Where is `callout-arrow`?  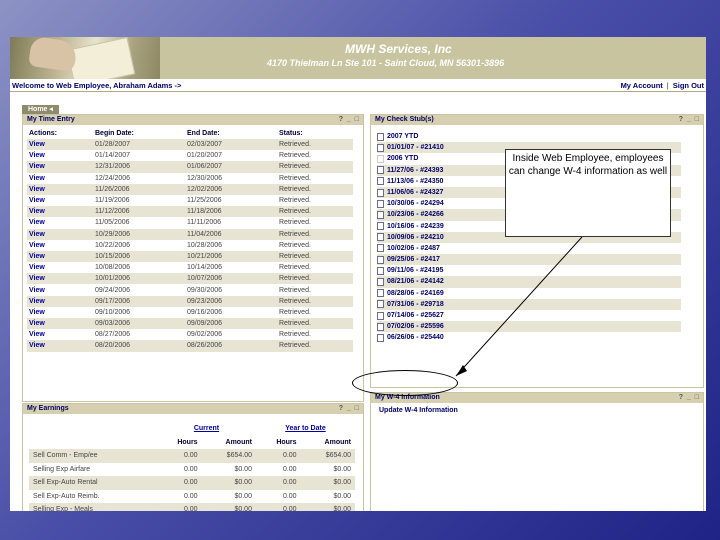
callout-arrow is located at coordinates (519, 306).